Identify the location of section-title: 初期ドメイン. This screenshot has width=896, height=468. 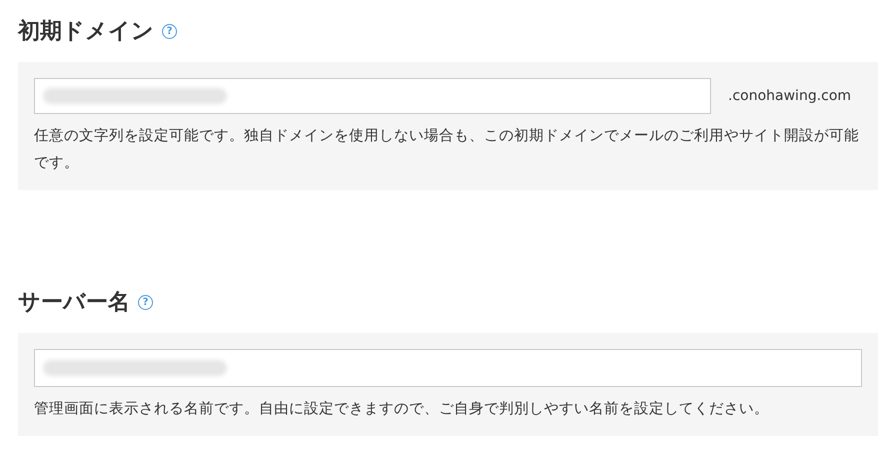
(86, 32).